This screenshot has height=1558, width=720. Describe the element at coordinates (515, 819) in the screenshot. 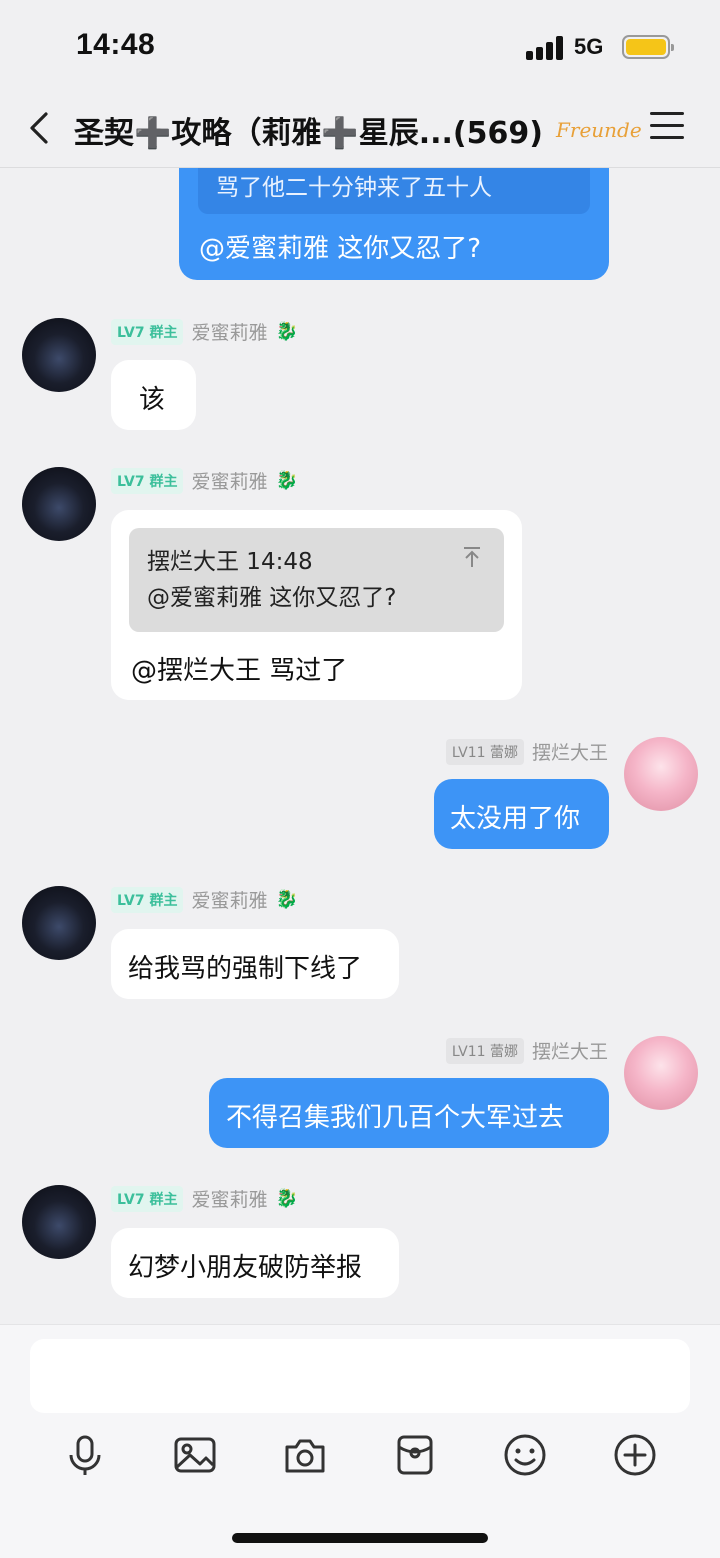

I see `message-text: 太没用了你` at that location.